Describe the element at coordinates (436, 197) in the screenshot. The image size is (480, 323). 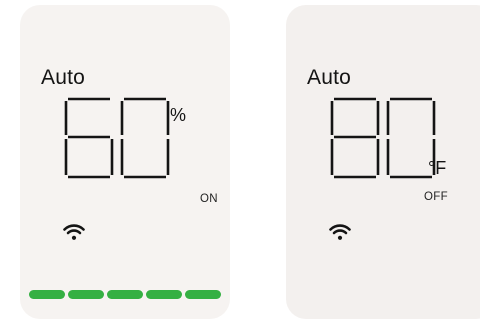
I see `power-state-label: OFF` at that location.